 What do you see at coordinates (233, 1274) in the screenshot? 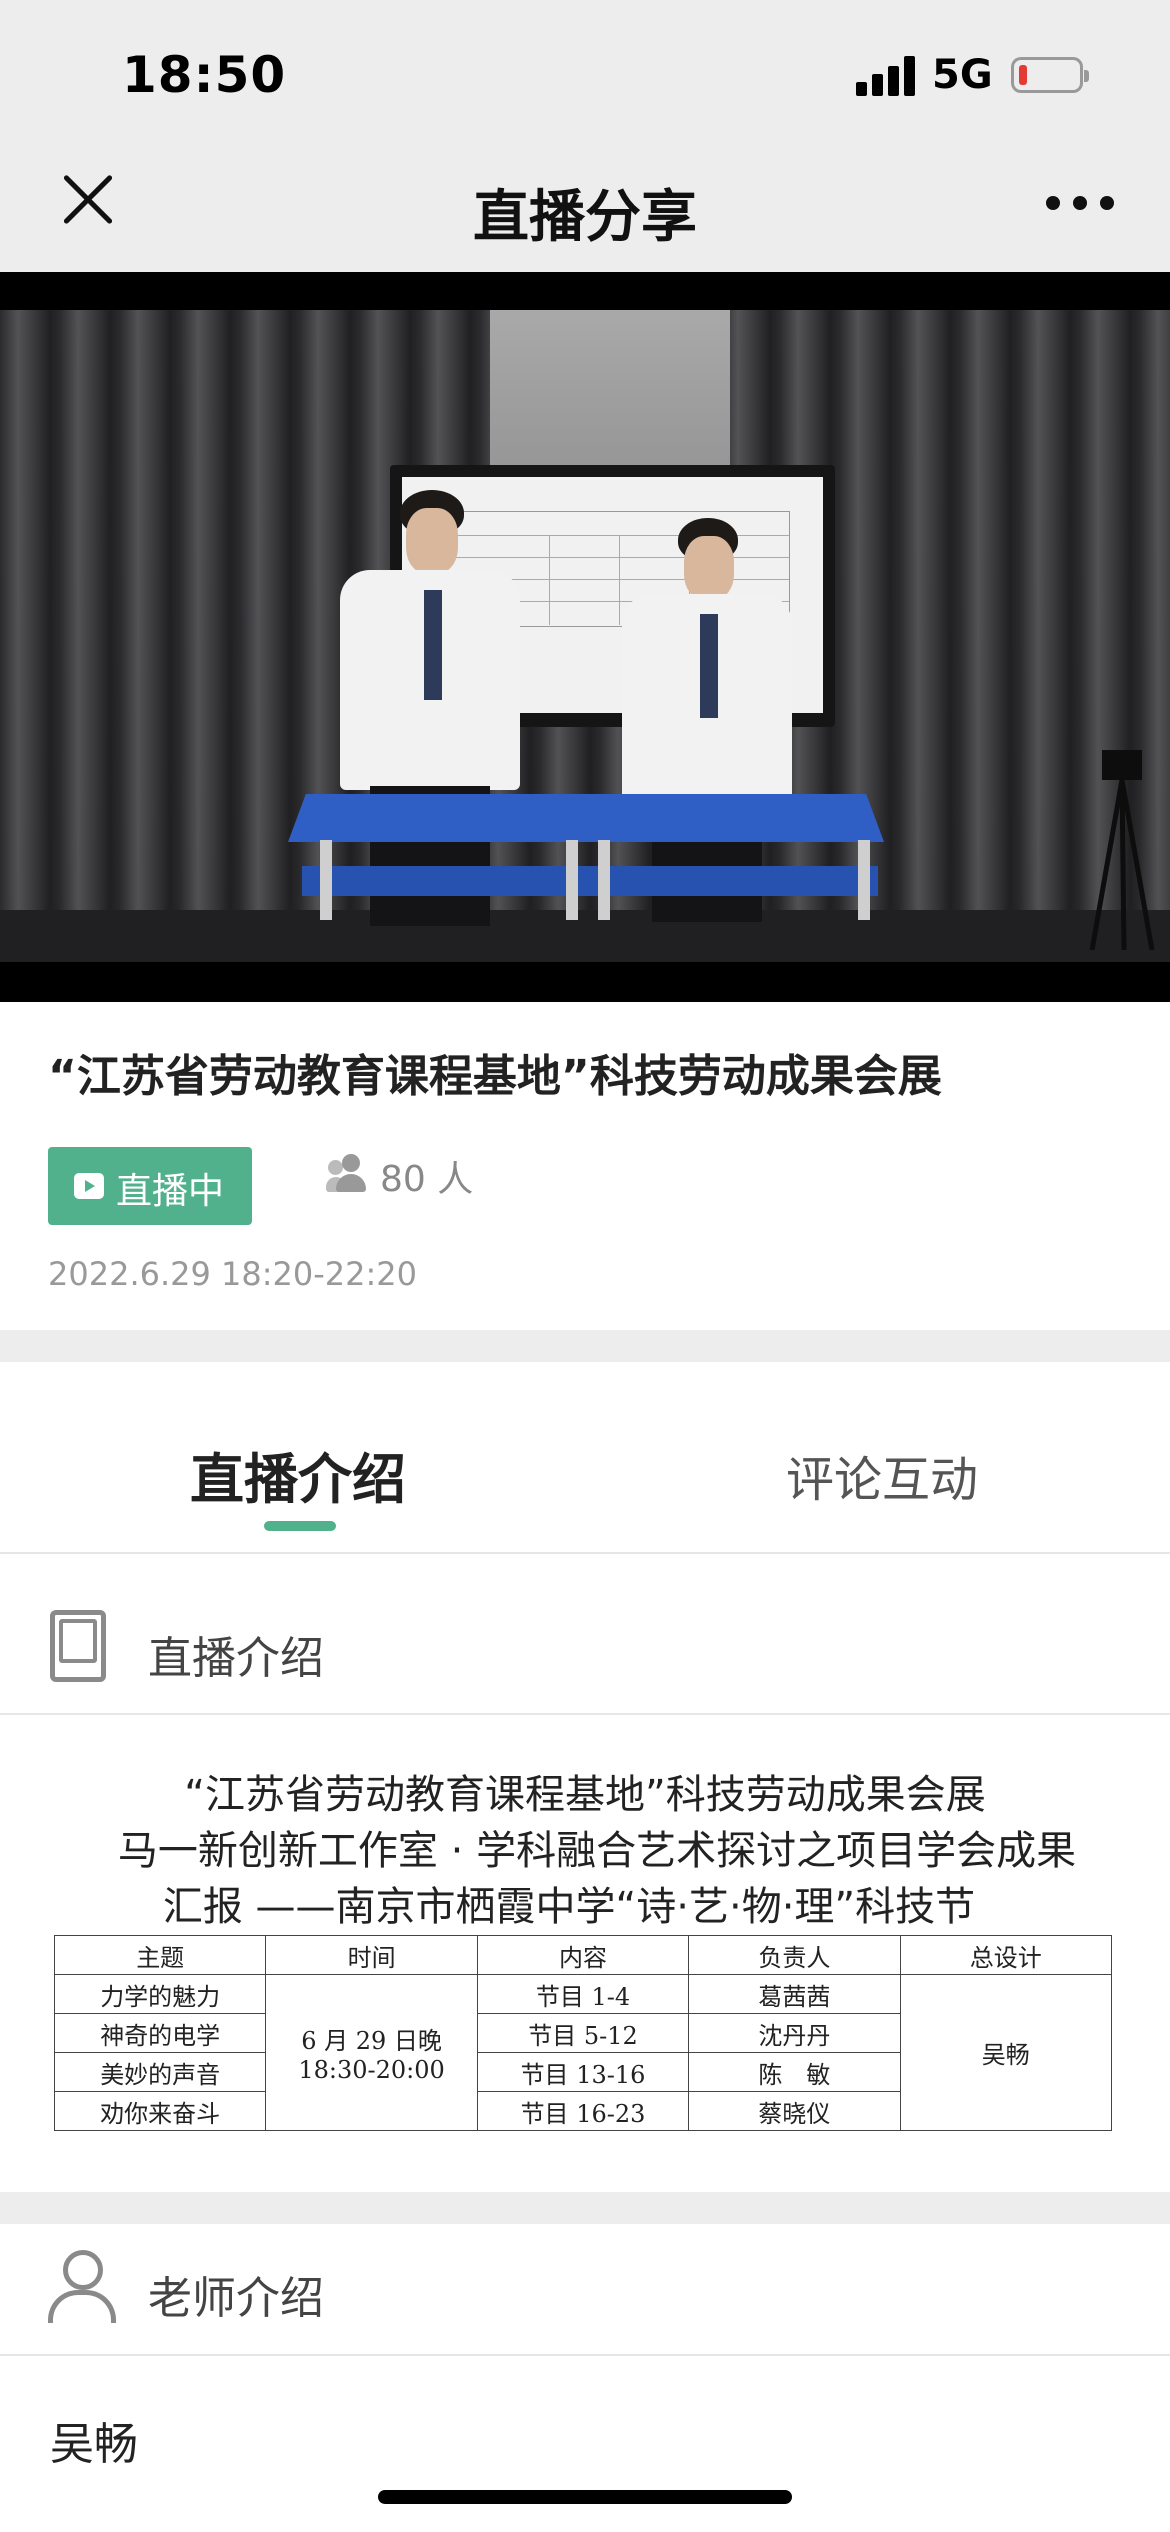
I see `broadcast-time: 2022.6.29 18:20-22:20` at bounding box center [233, 1274].